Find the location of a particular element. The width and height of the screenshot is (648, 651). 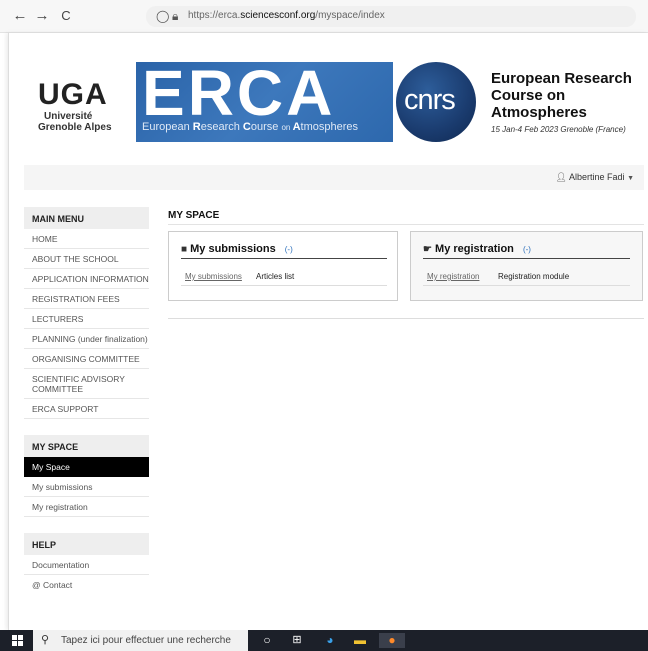

help-title: HELP is located at coordinates (86, 544).